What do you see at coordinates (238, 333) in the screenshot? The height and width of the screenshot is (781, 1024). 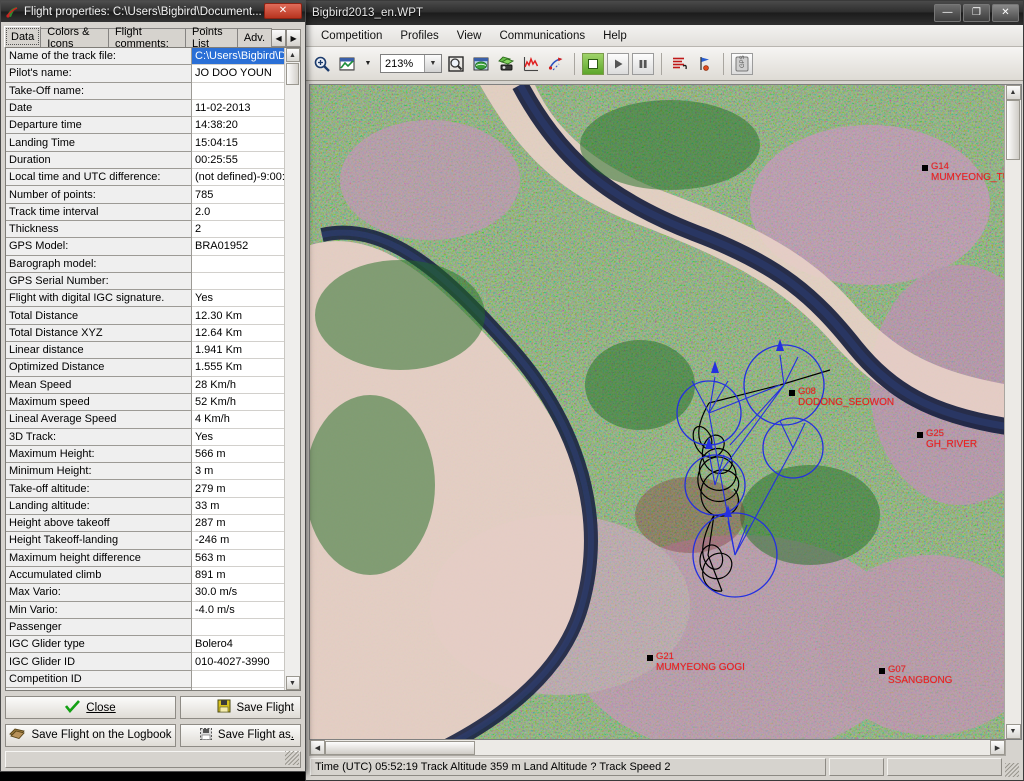 I see `property-value: 12.64 Km` at bounding box center [238, 333].